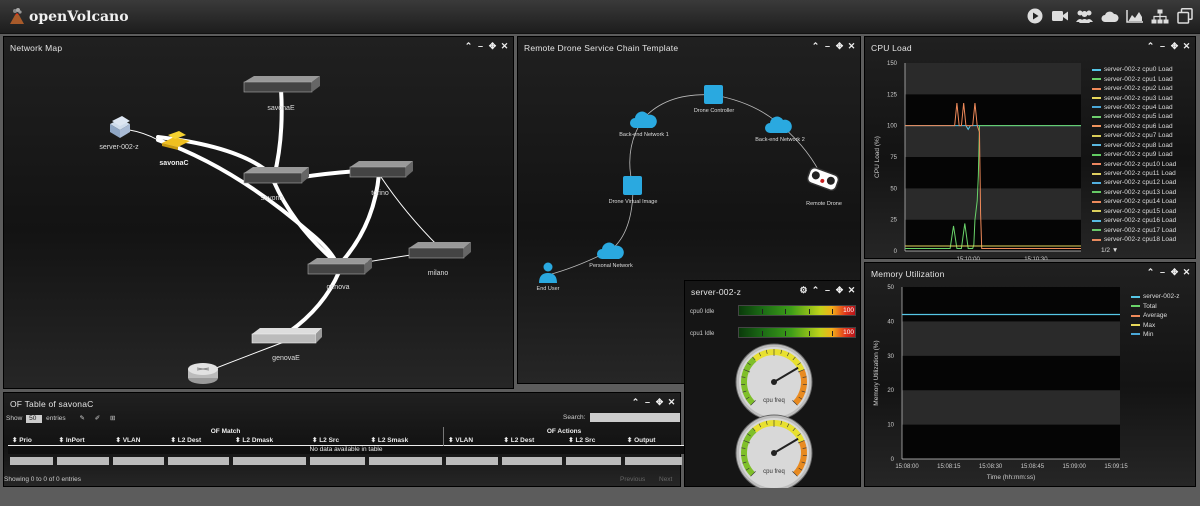 This screenshot has height=506, width=1200. What do you see at coordinates (610, 250) in the screenshot?
I see `cloud-node-personal-network` at bounding box center [610, 250].